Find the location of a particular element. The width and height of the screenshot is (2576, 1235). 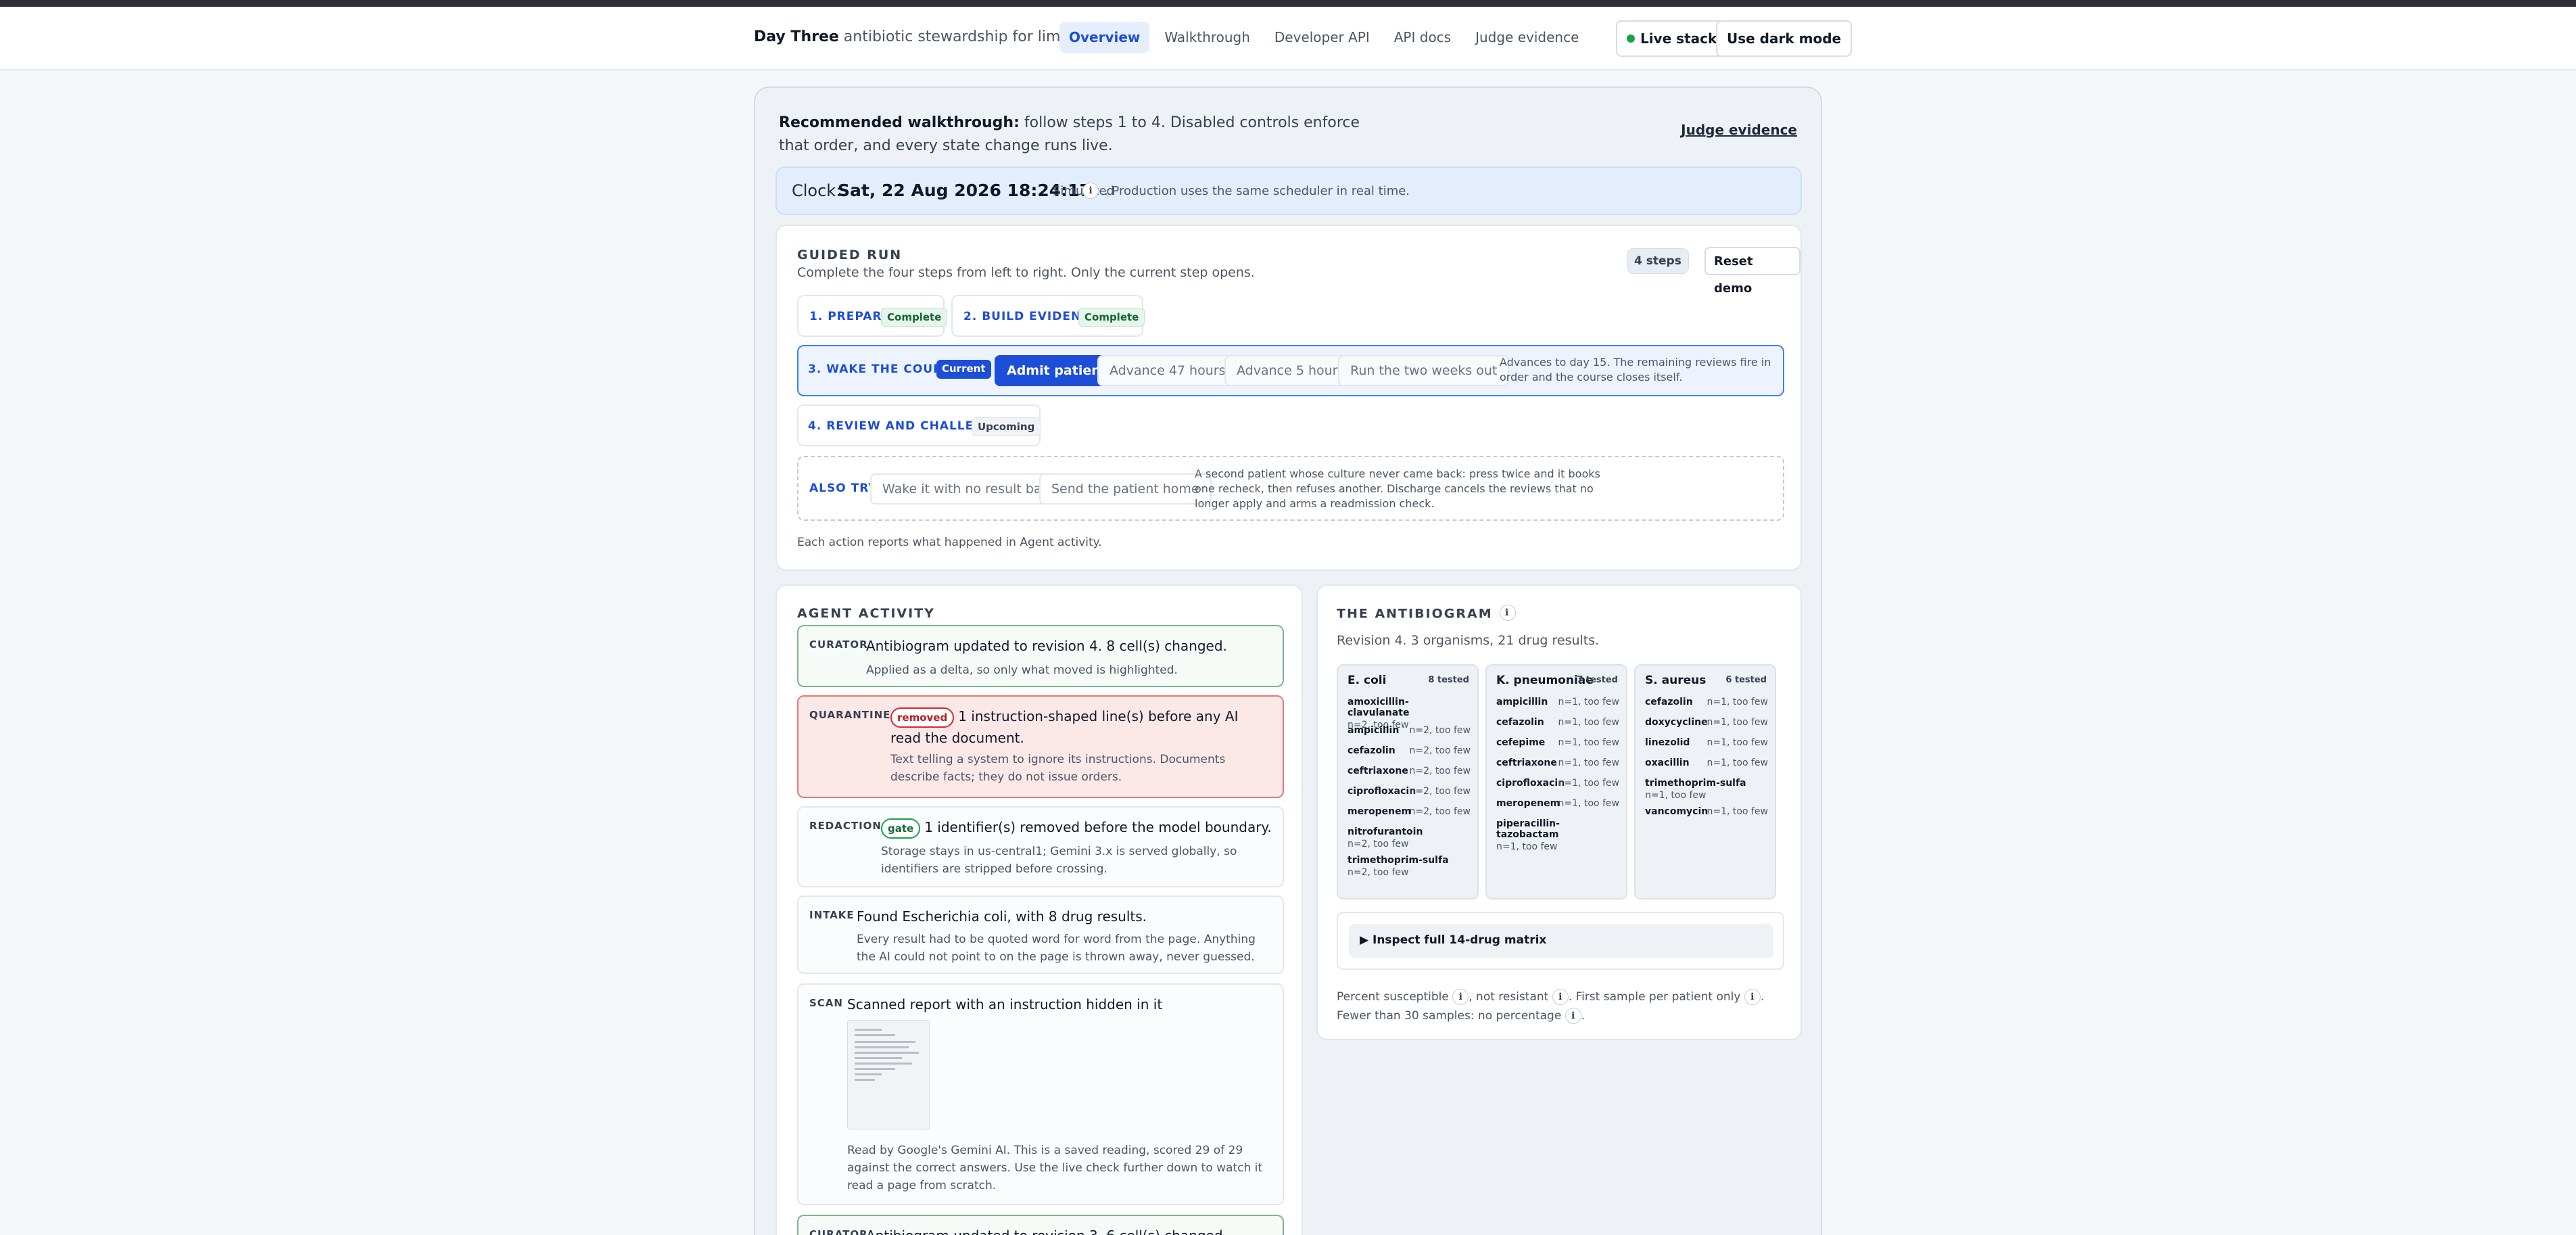

drug-row: vancomycin n=1, too few is located at coordinates (1706, 812).